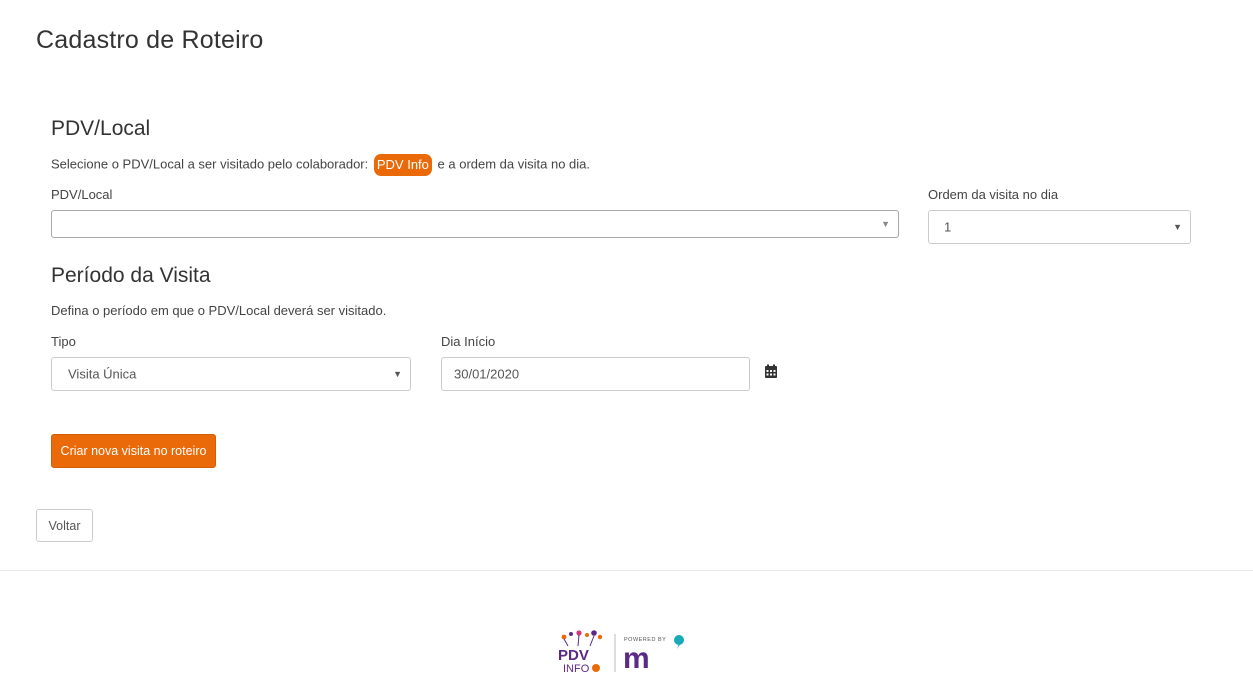 Image resolution: width=1253 pixels, height=684 pixels. Describe the element at coordinates (595, 374) in the screenshot. I see `start-date-input: 30/01/2020` at that location.